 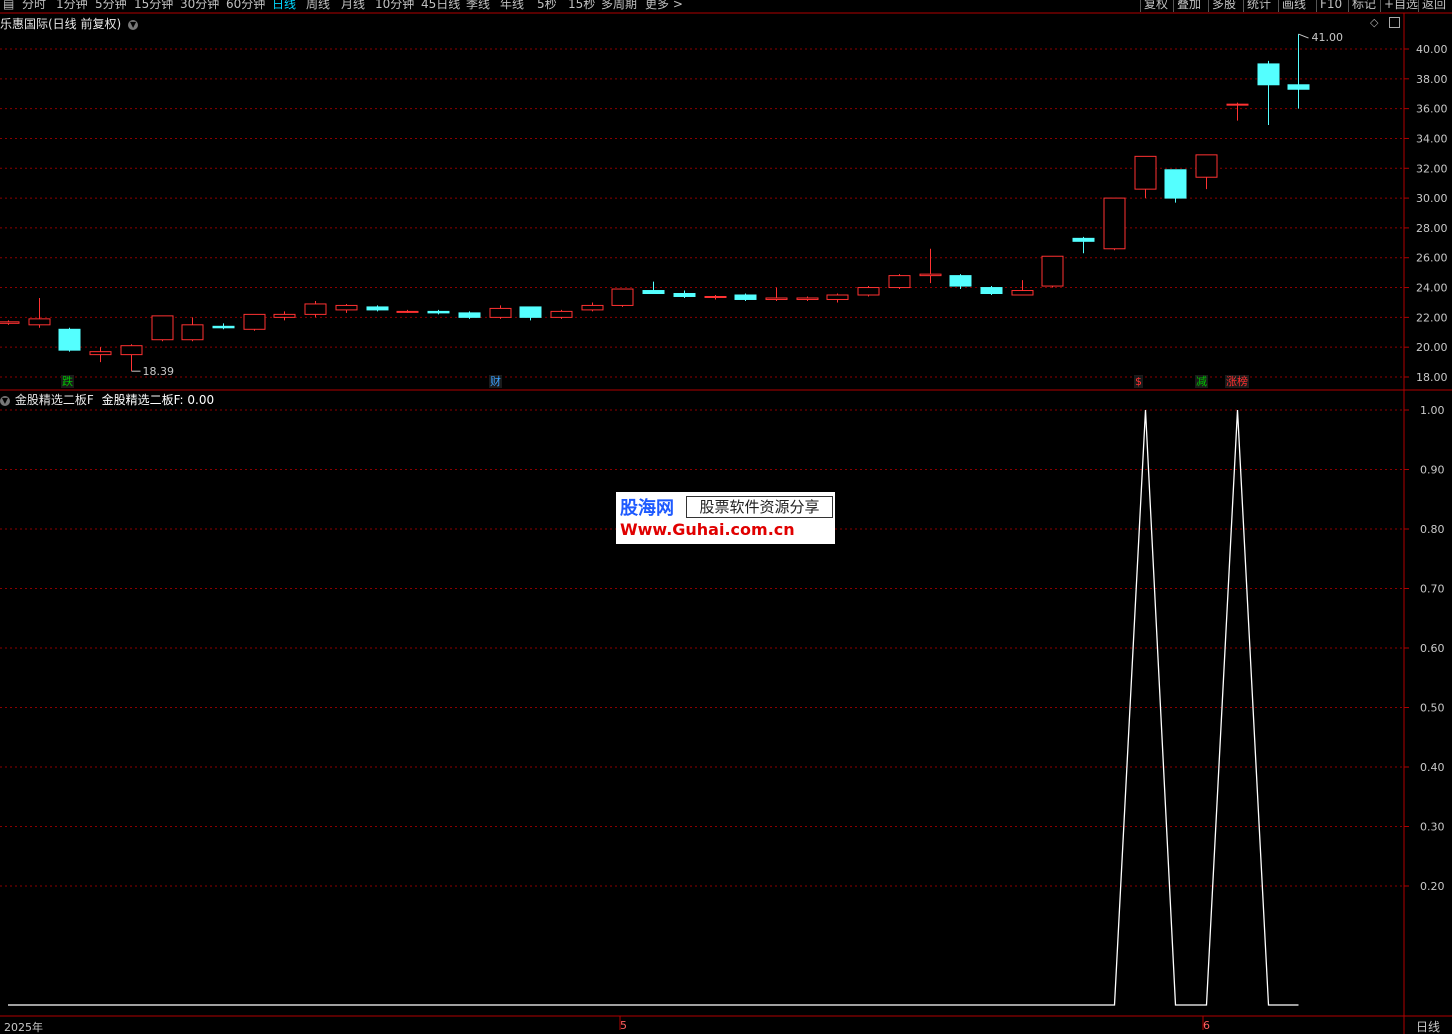 What do you see at coordinates (1328, 37) in the screenshot?
I see `high-price-label: 41.00` at bounding box center [1328, 37].